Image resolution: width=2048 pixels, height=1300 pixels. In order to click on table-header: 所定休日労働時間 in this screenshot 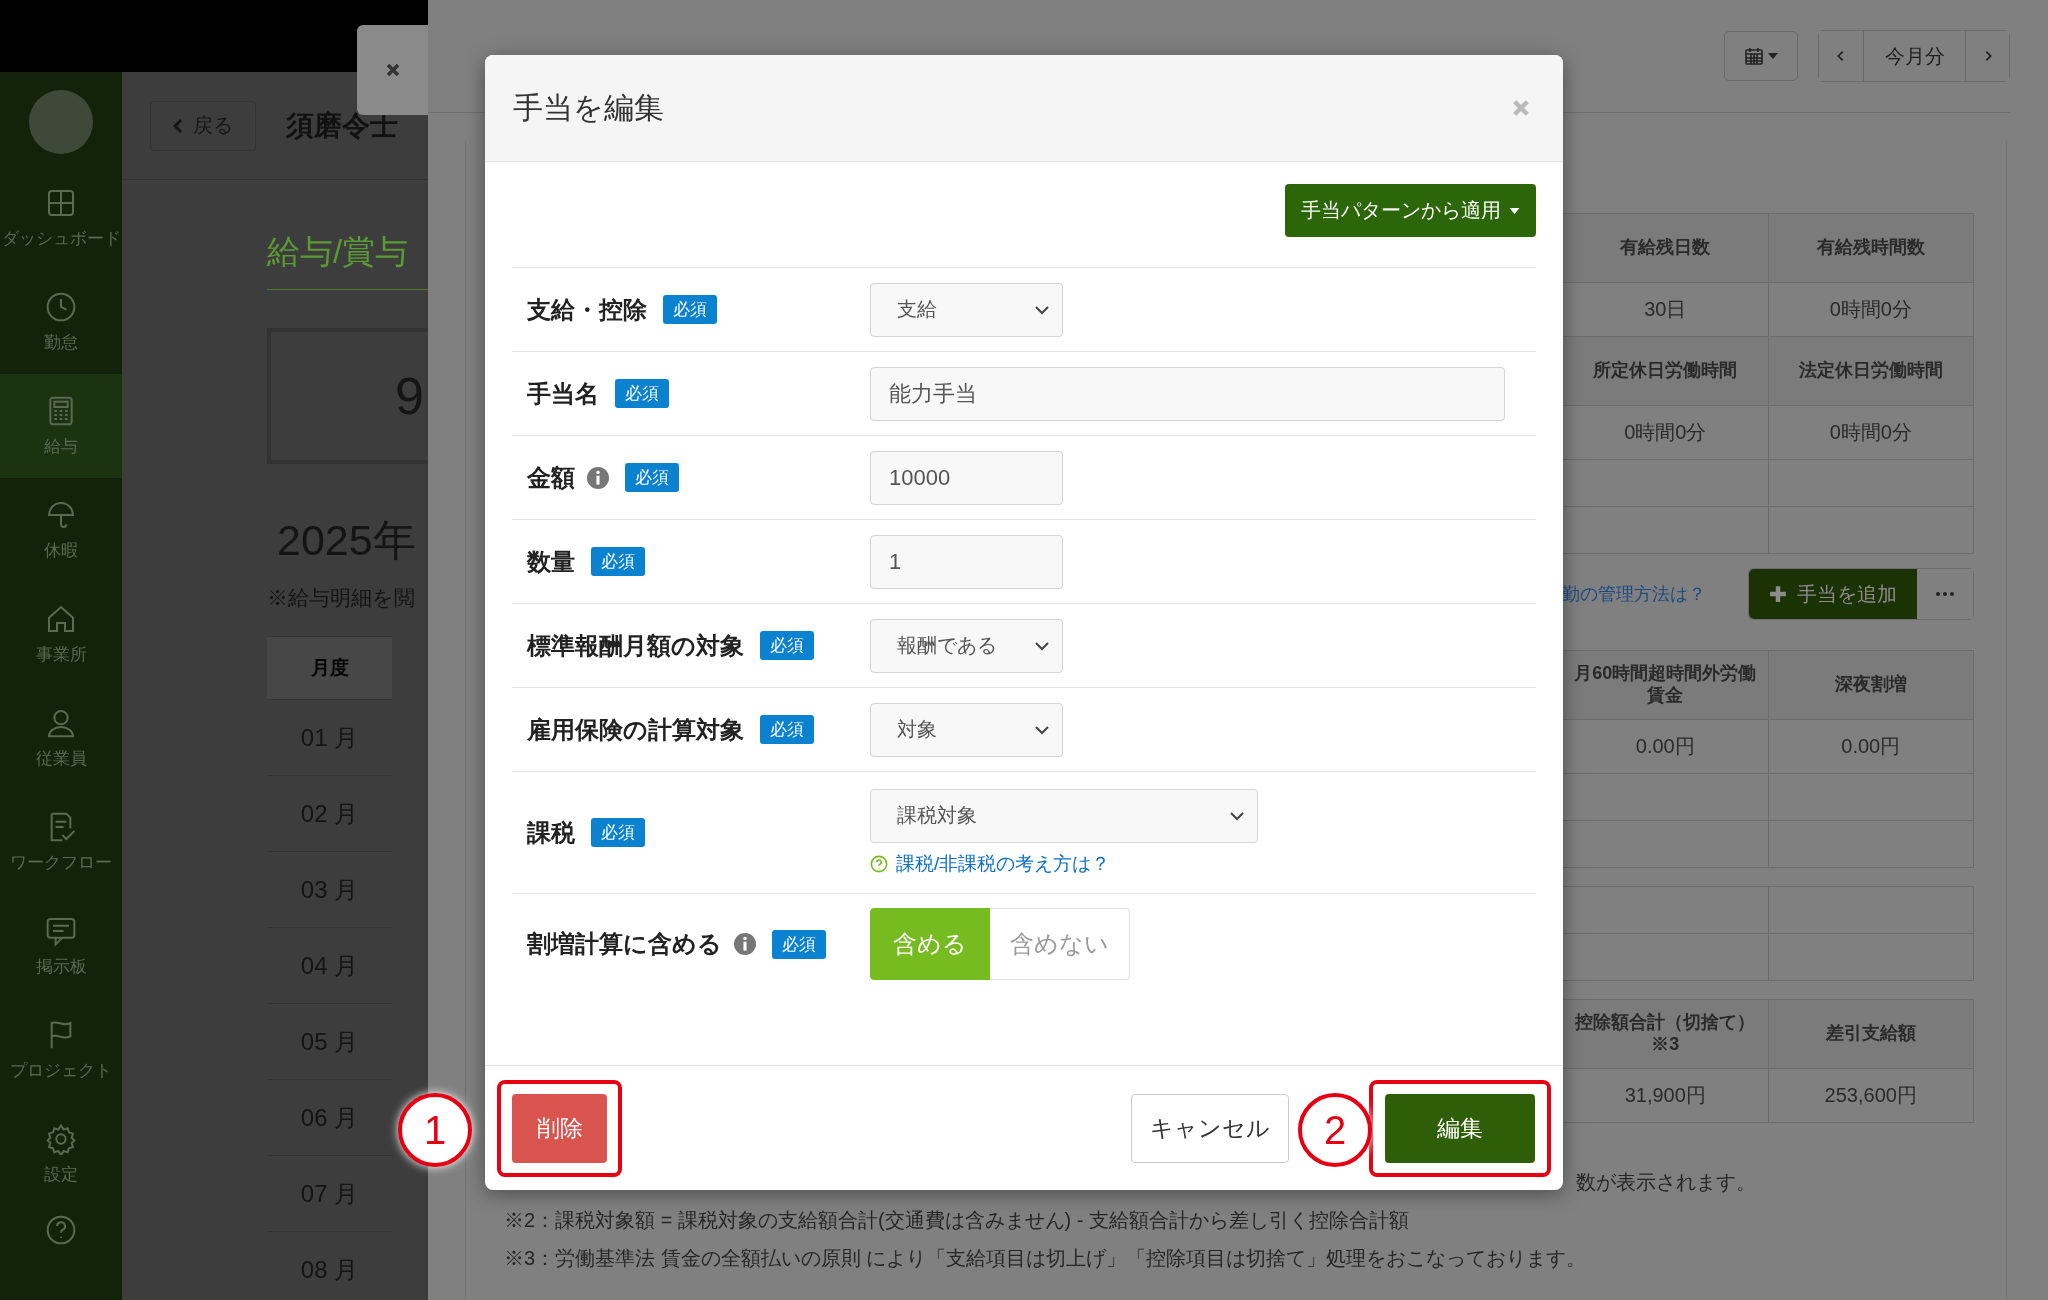, I will do `click(1666, 371)`.